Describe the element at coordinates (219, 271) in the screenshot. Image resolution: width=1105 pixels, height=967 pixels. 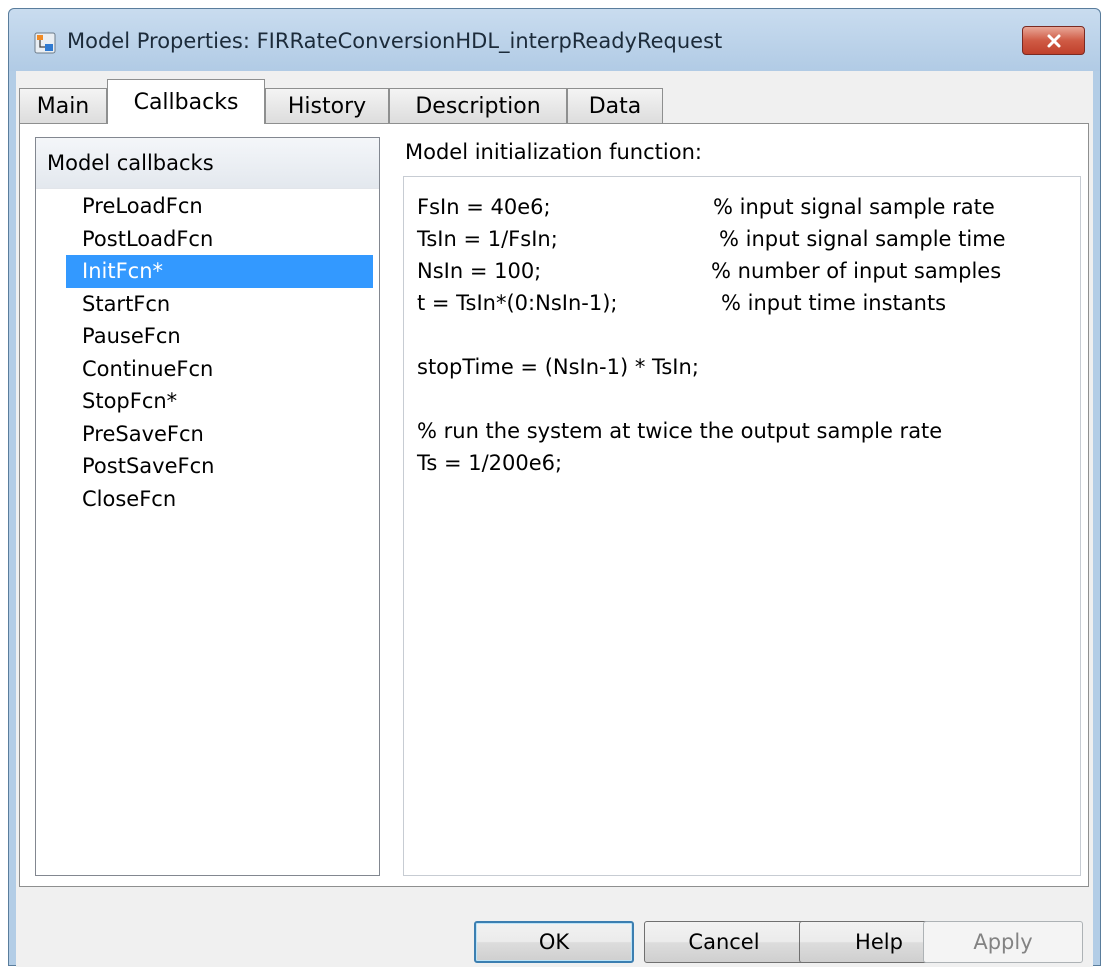
I see `callback-item-initfcn: InitFcn*` at that location.